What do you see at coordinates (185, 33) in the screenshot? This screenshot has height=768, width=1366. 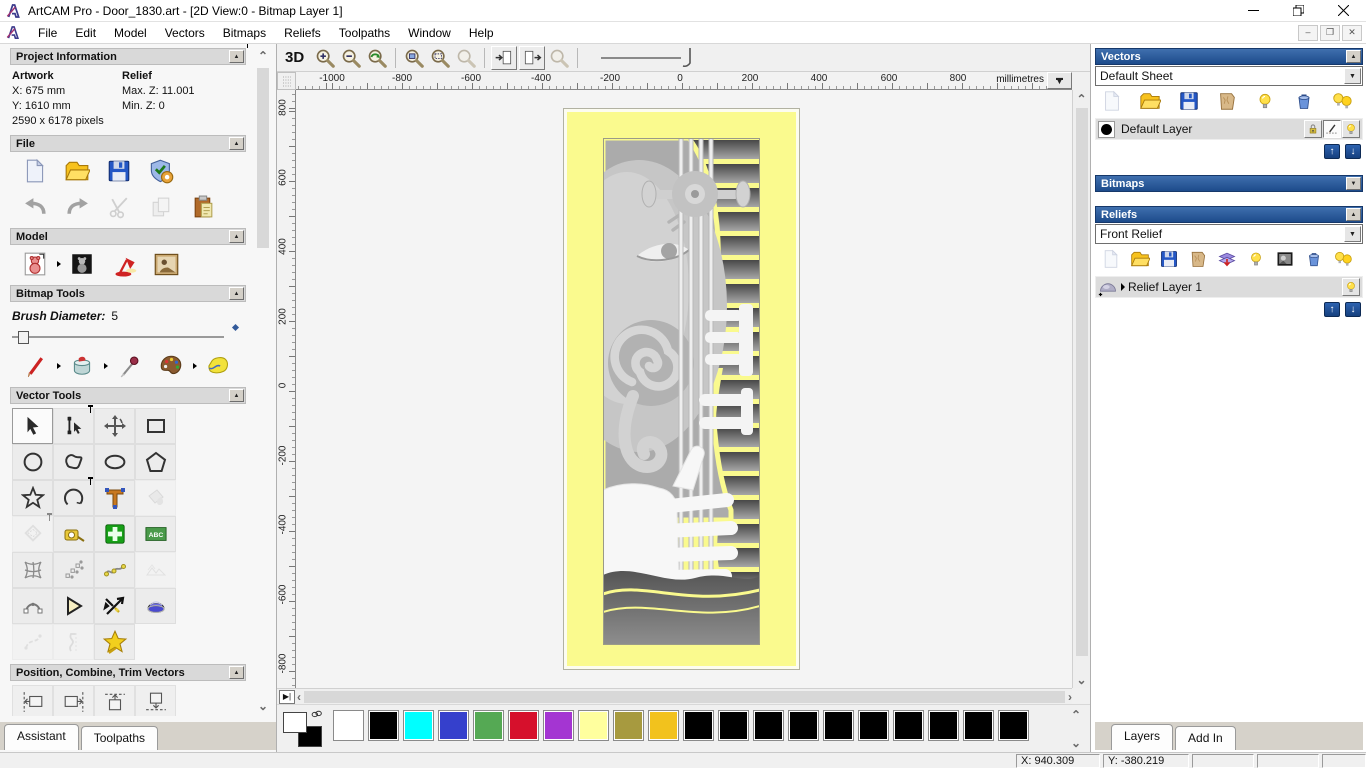 I see `menu-vectors: Vectors` at bounding box center [185, 33].